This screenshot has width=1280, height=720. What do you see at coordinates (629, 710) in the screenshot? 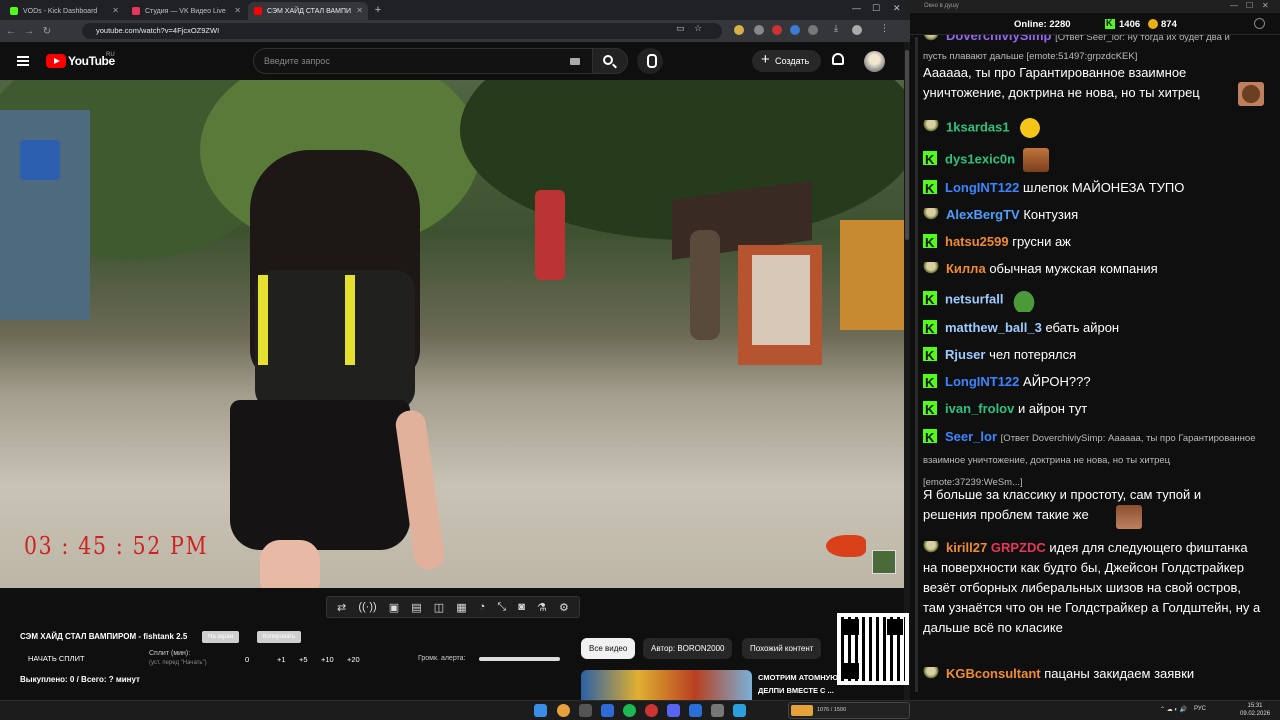
I see `spotify-icon` at bounding box center [629, 710].